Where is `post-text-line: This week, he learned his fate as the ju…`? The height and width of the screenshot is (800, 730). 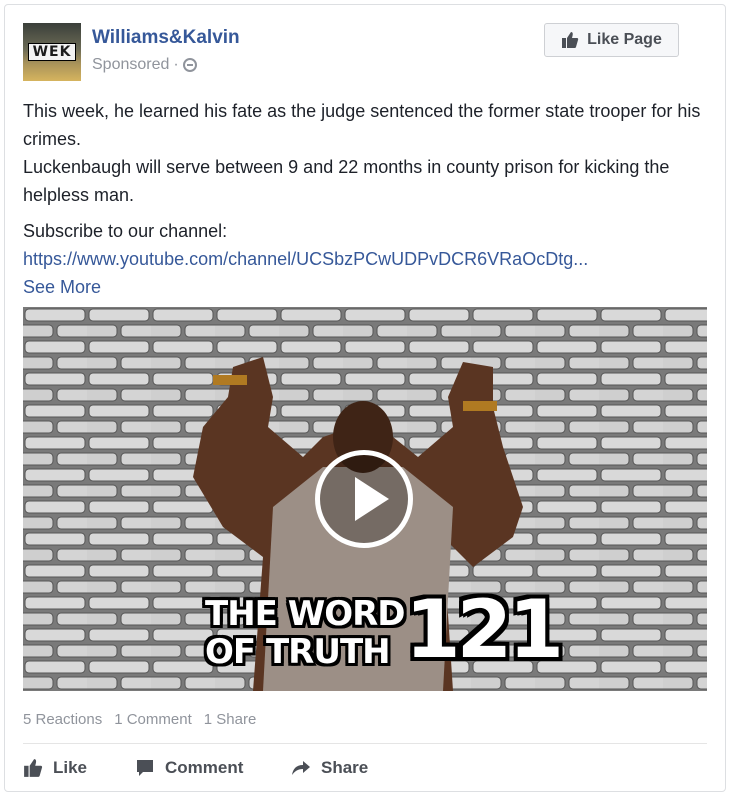 post-text-line: This week, he learned his fate as the ju… is located at coordinates (362, 125).